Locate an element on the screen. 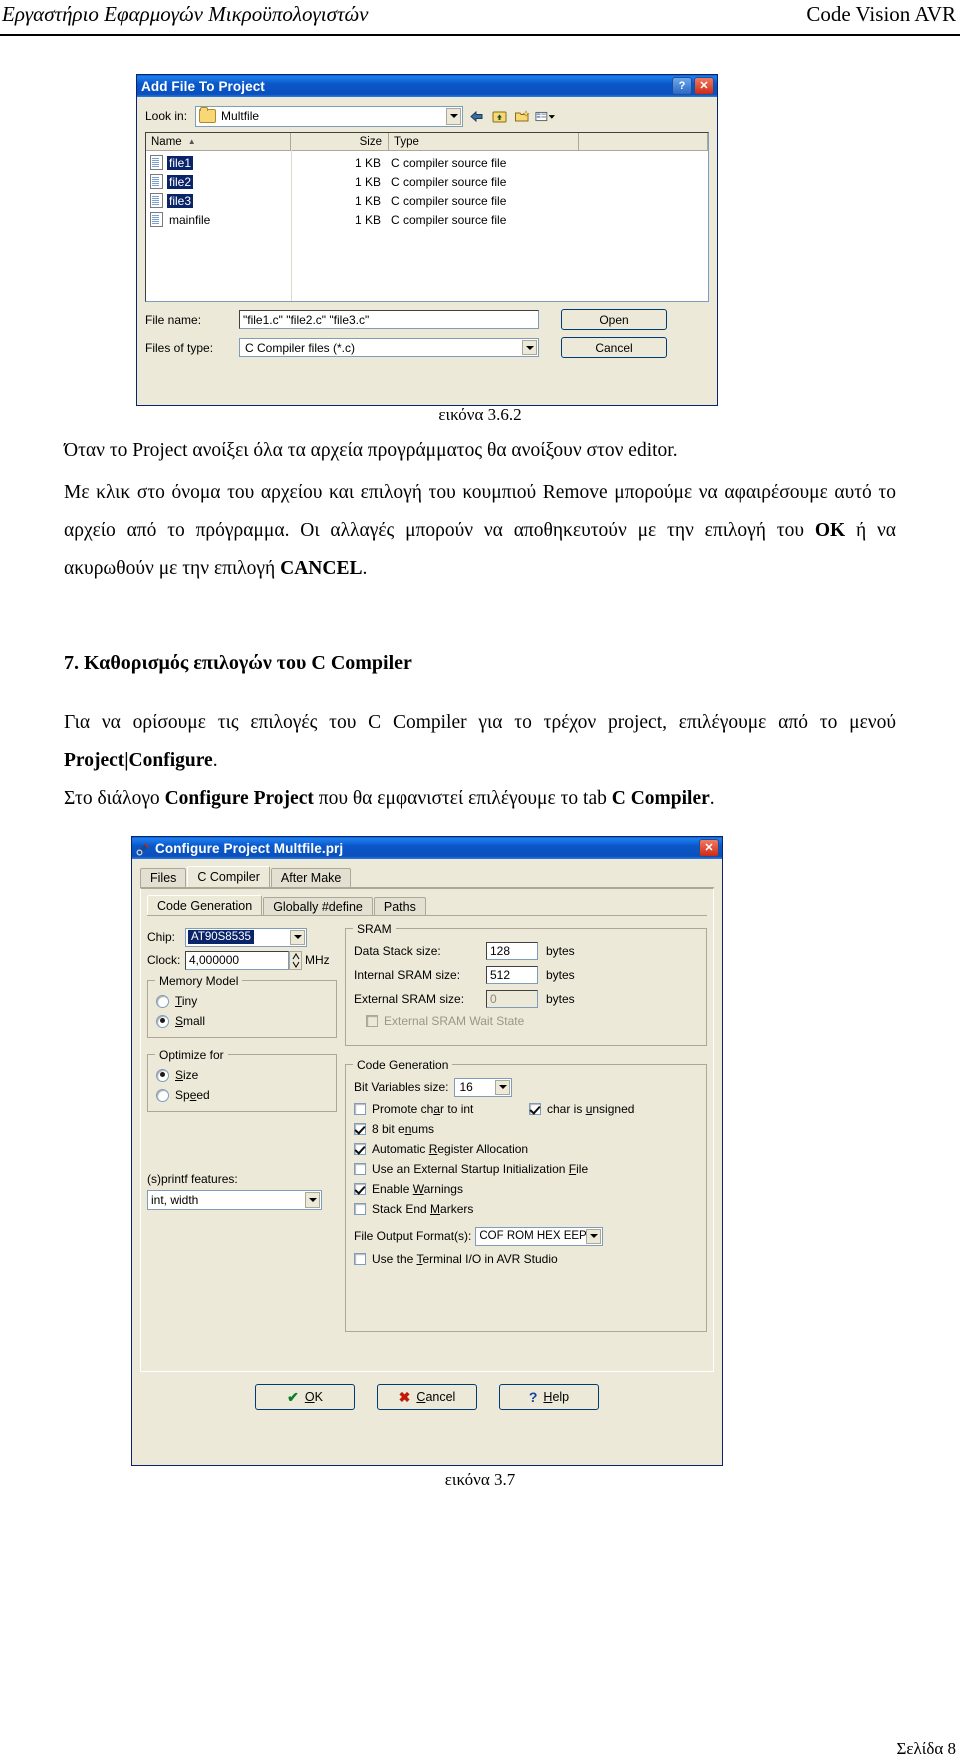 Image resolution: width=960 pixels, height=1761 pixels. radio-icon is located at coordinates (162, 1075).